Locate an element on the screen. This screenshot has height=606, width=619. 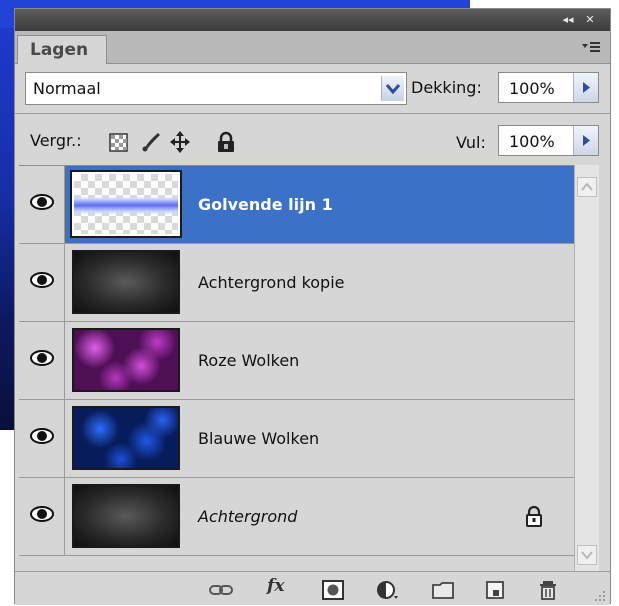
tab-layers: Lagen is located at coordinates (62, 49).